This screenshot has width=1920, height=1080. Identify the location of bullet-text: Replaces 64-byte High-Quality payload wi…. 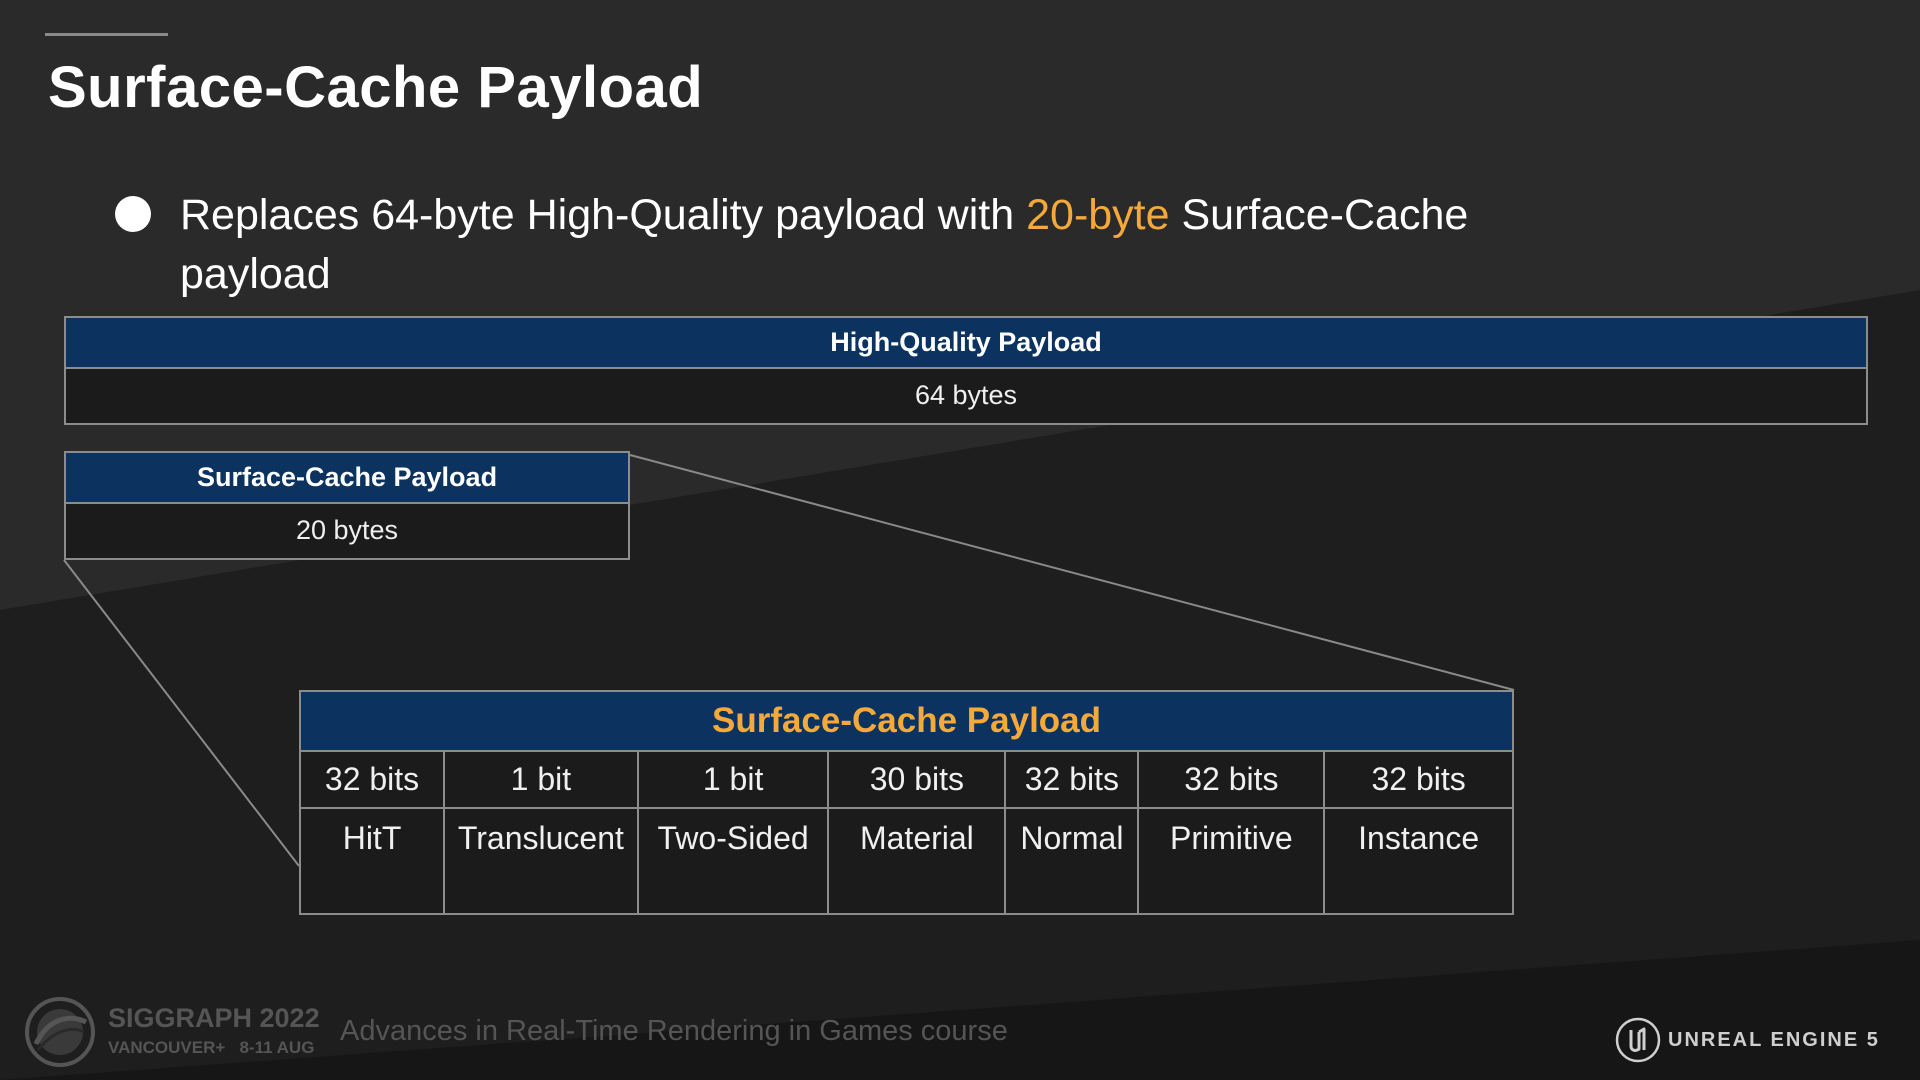
(880, 245).